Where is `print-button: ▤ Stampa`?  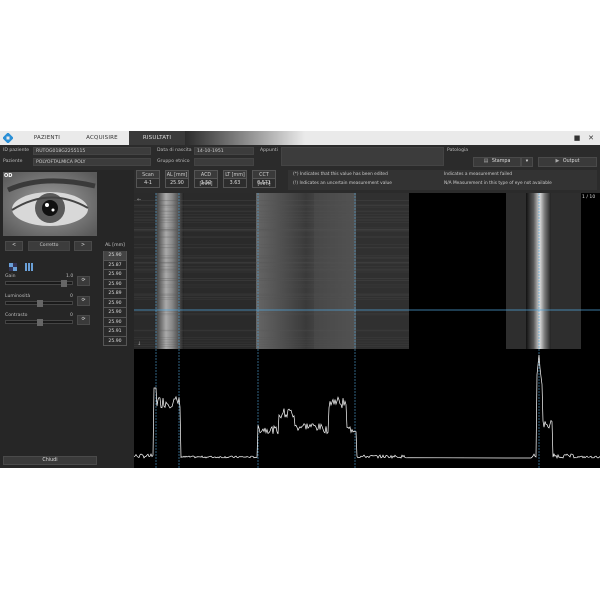 print-button: ▤ Stampa is located at coordinates (497, 162).